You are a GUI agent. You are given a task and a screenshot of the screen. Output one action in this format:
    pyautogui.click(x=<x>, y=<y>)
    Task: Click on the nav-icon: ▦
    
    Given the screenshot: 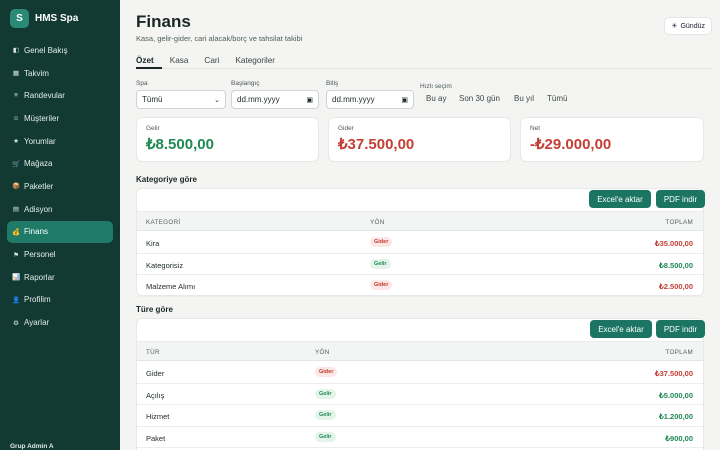 What is the action you would take?
    pyautogui.click(x=16, y=74)
    